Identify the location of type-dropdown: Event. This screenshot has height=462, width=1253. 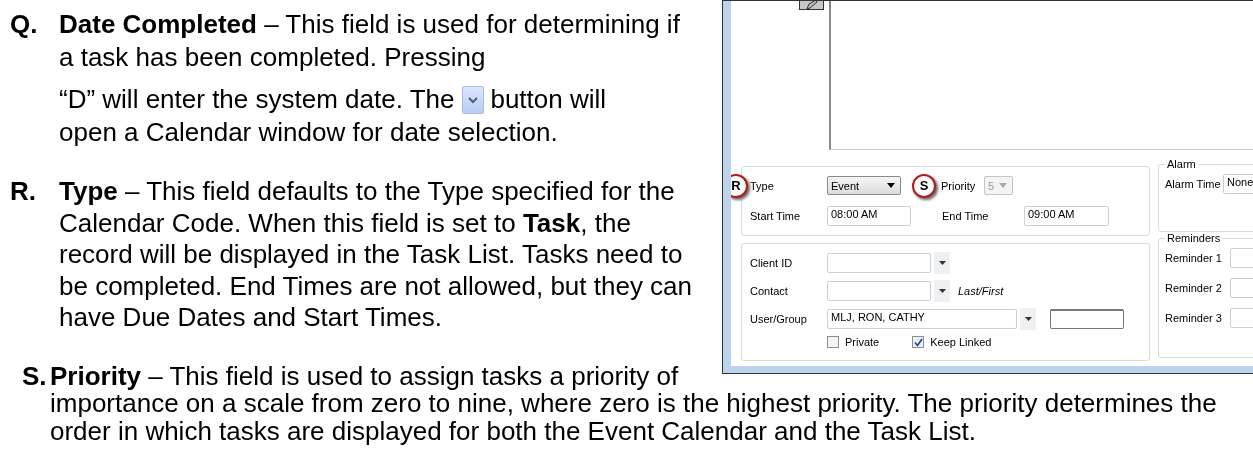
(864, 186).